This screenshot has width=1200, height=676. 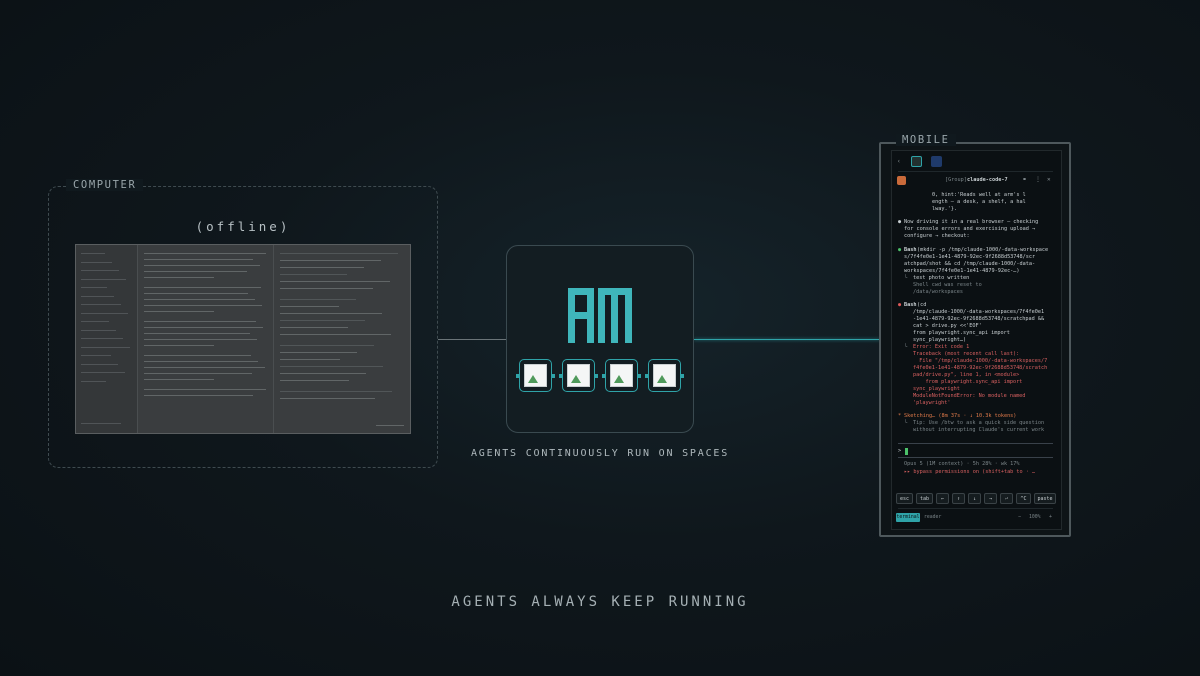 I want to click on zoom-out-button: −, so click(x=1019, y=517).